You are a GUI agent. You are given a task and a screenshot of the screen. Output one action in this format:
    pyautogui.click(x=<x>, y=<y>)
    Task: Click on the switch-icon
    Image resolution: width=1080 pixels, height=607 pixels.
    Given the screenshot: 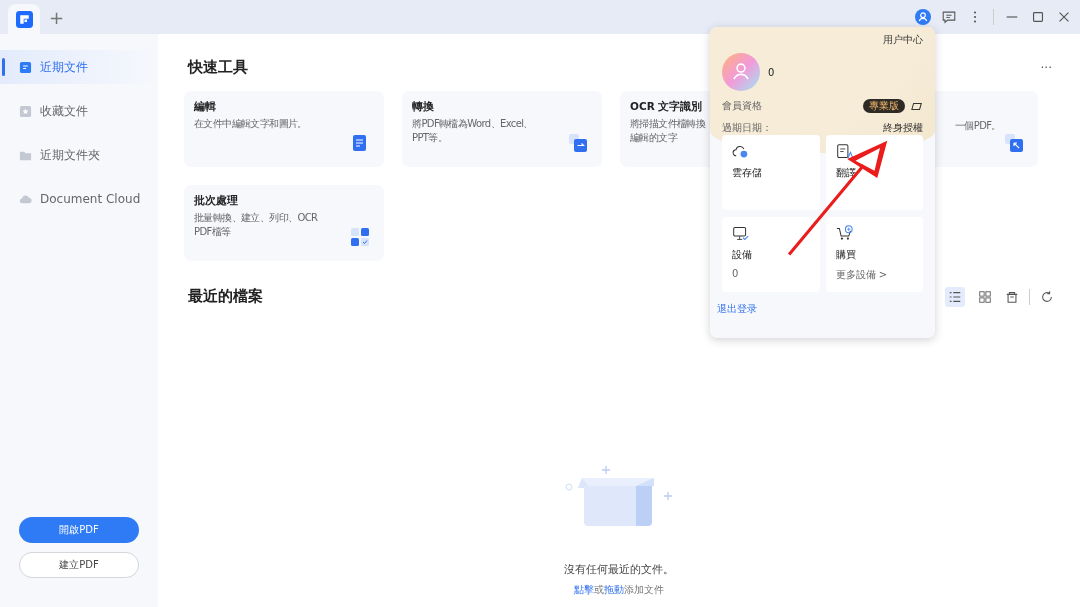 What is the action you would take?
    pyautogui.click(x=917, y=106)
    